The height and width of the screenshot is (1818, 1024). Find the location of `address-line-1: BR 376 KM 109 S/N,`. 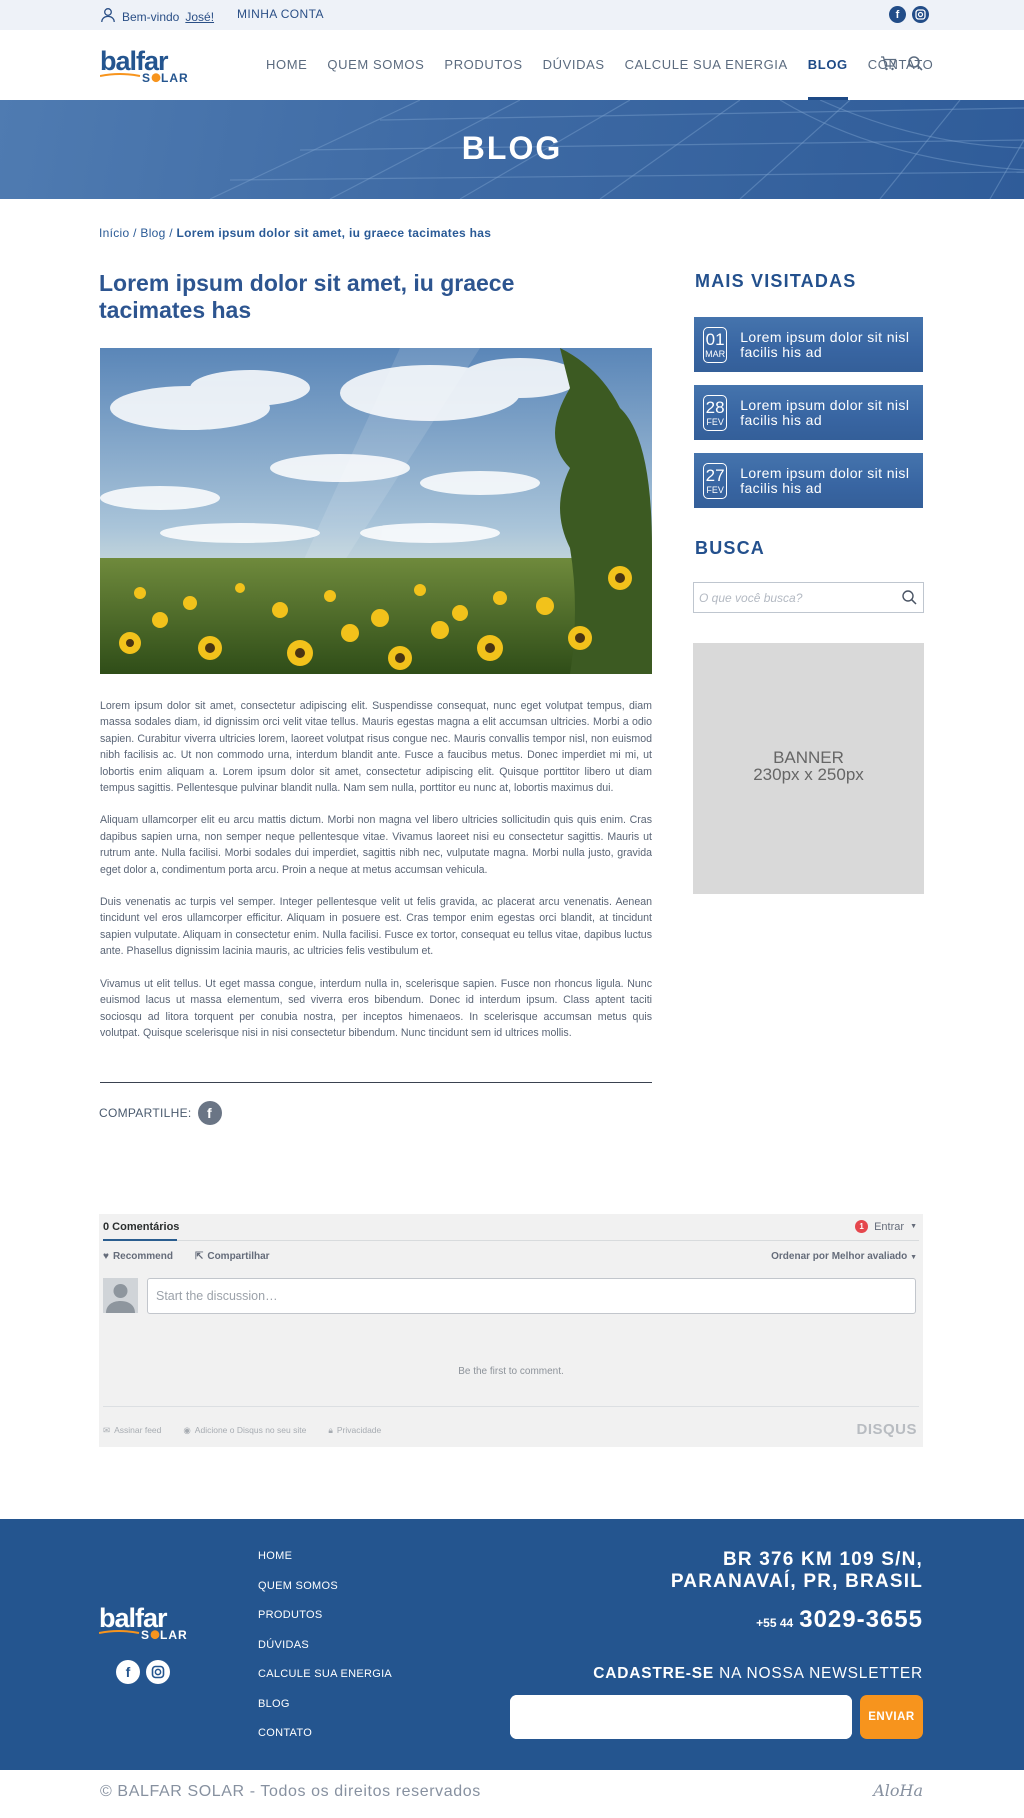

address-line-1: BR 376 KM 109 S/N, is located at coordinates (822, 1559).